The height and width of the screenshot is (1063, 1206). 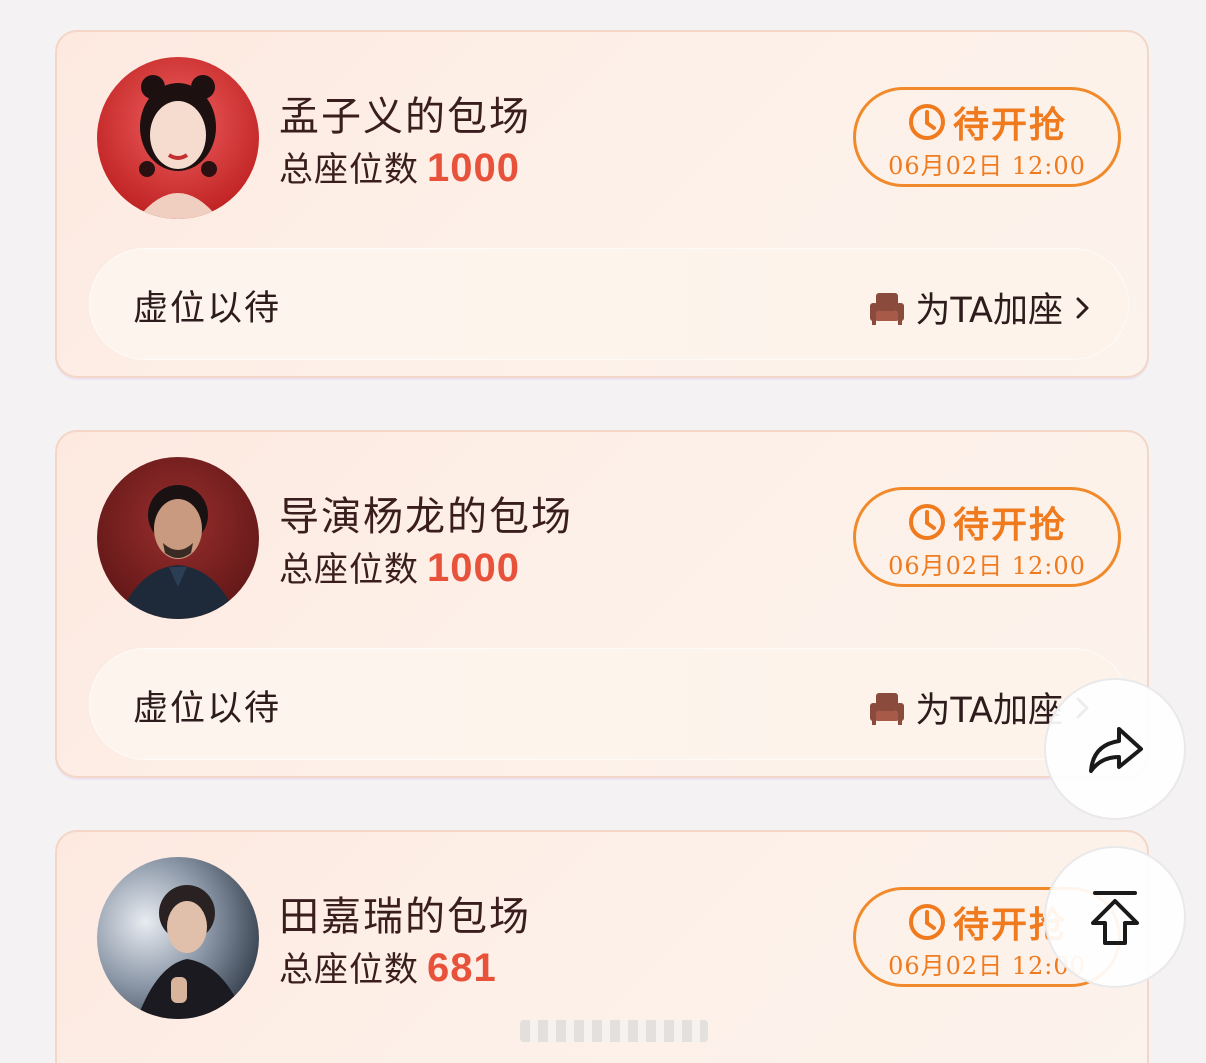 I want to click on back-to-top-button, so click(x=1115, y=917).